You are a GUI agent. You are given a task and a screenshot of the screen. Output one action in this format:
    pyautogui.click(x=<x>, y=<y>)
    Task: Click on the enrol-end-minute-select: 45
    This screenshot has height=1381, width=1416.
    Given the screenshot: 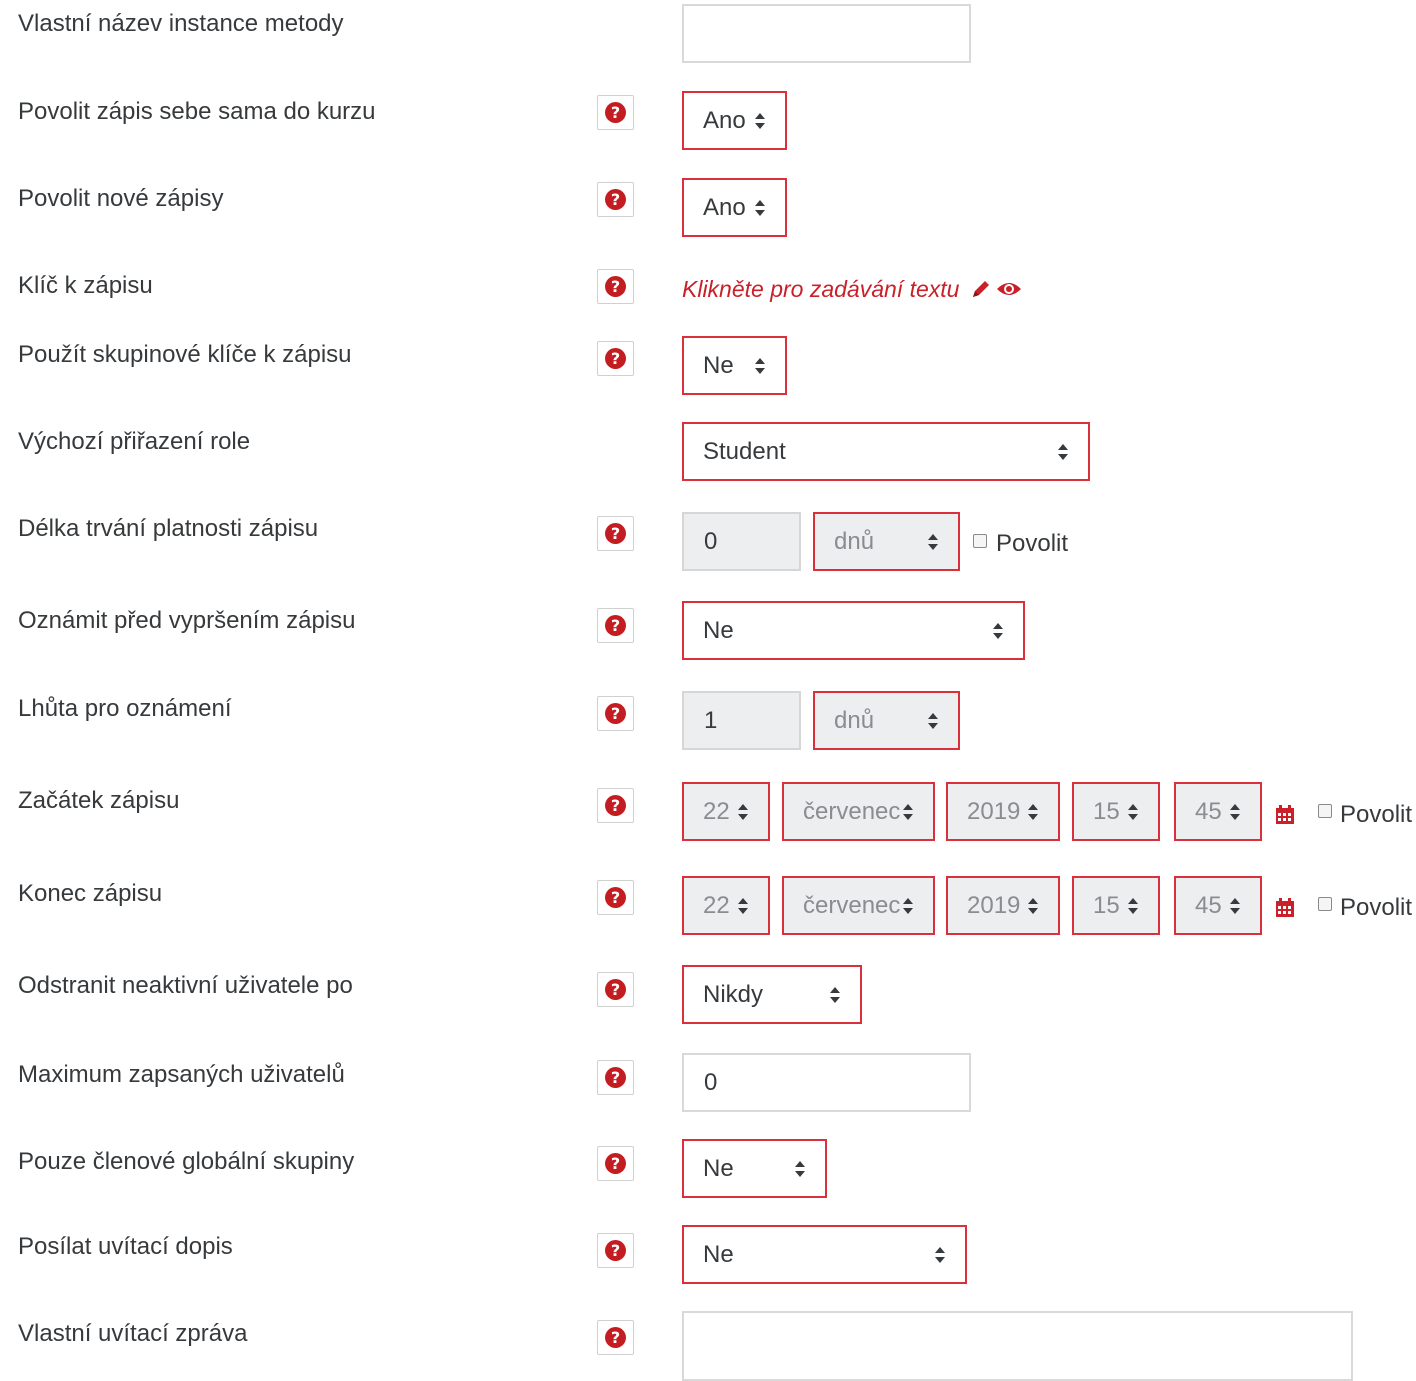 What is the action you would take?
    pyautogui.click(x=1218, y=905)
    